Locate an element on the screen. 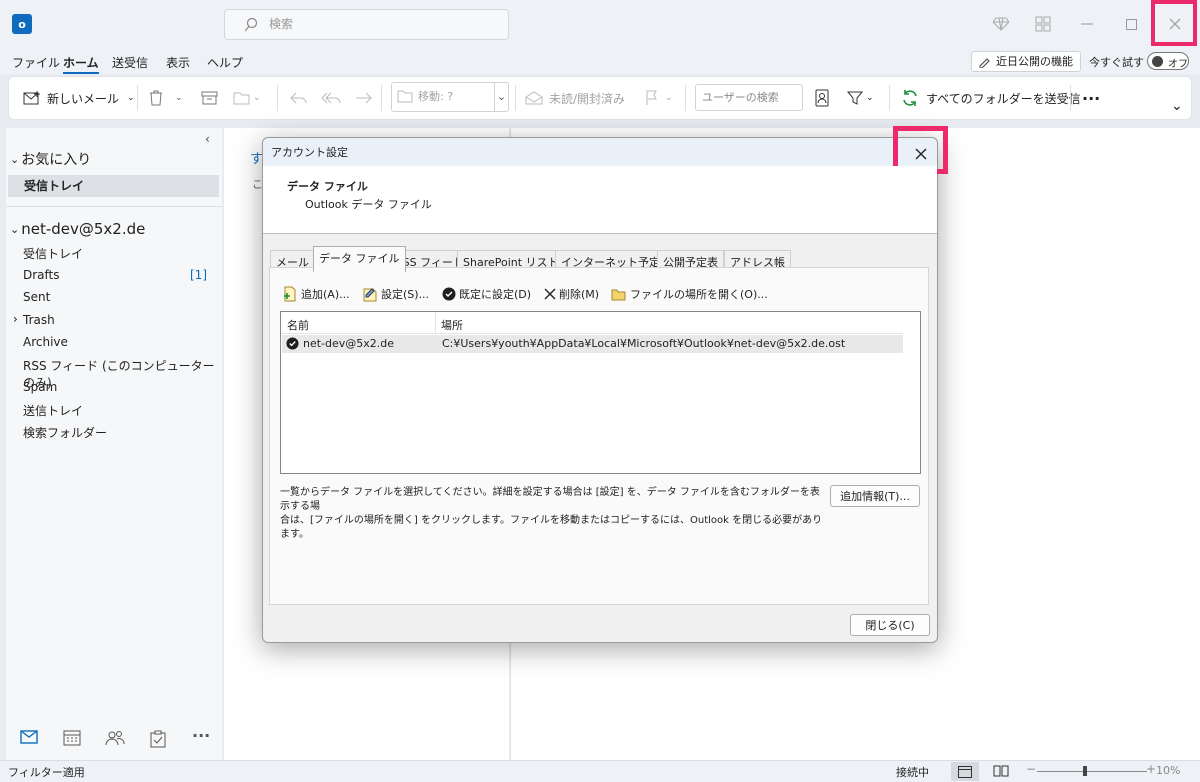 This screenshot has width=1200, height=782. normal-view-icon is located at coordinates (965, 771).